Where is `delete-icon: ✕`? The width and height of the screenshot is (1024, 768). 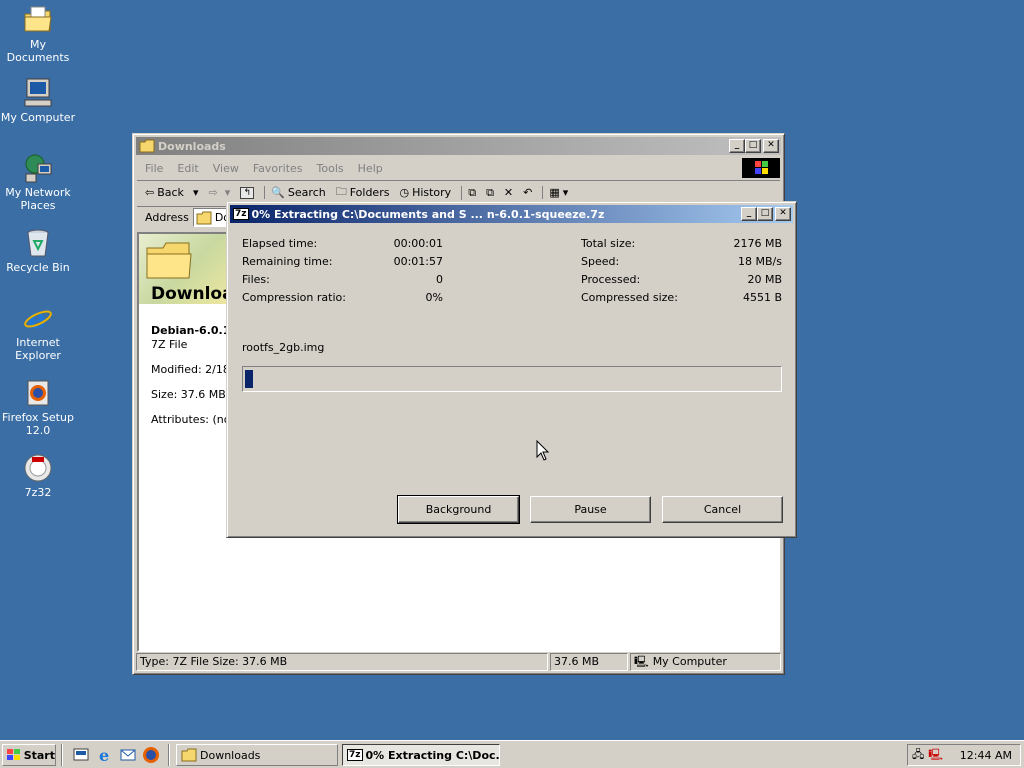 delete-icon: ✕ is located at coordinates (508, 192).